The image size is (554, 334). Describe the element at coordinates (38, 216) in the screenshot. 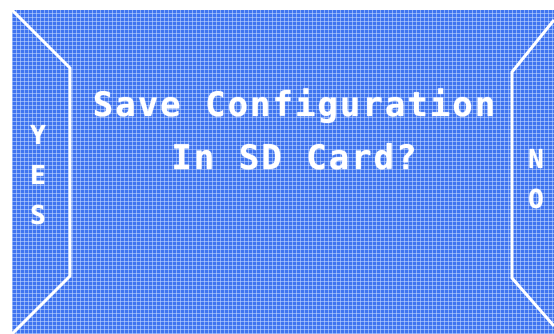

I see `yes-letter-s: S` at that location.